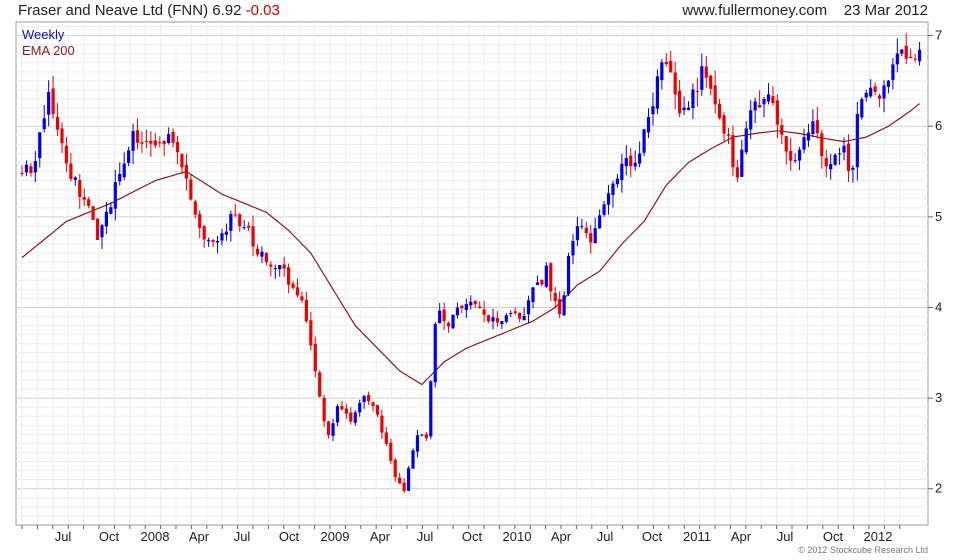 This screenshot has height=560, width=980. I want to click on y-tick-label: 7, so click(938, 35).